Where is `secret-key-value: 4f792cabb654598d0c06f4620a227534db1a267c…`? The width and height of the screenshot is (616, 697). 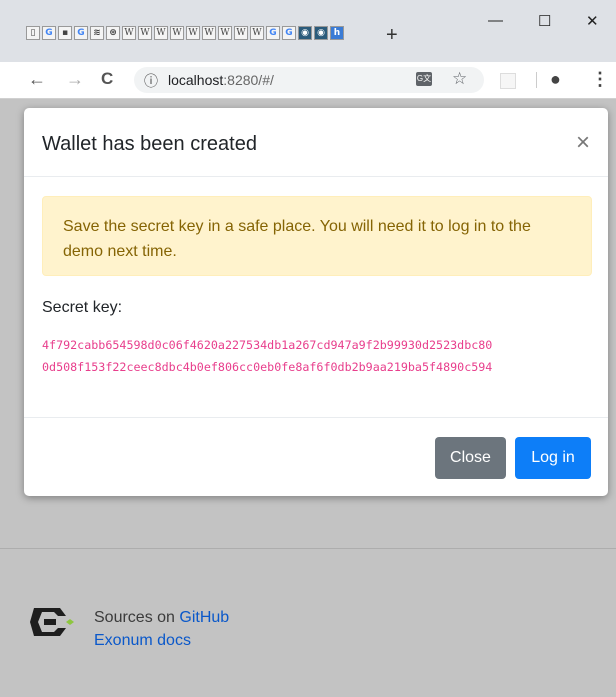 secret-key-value: 4f792cabb654598d0c06f4620a227534db1a267c… is located at coordinates (322, 356).